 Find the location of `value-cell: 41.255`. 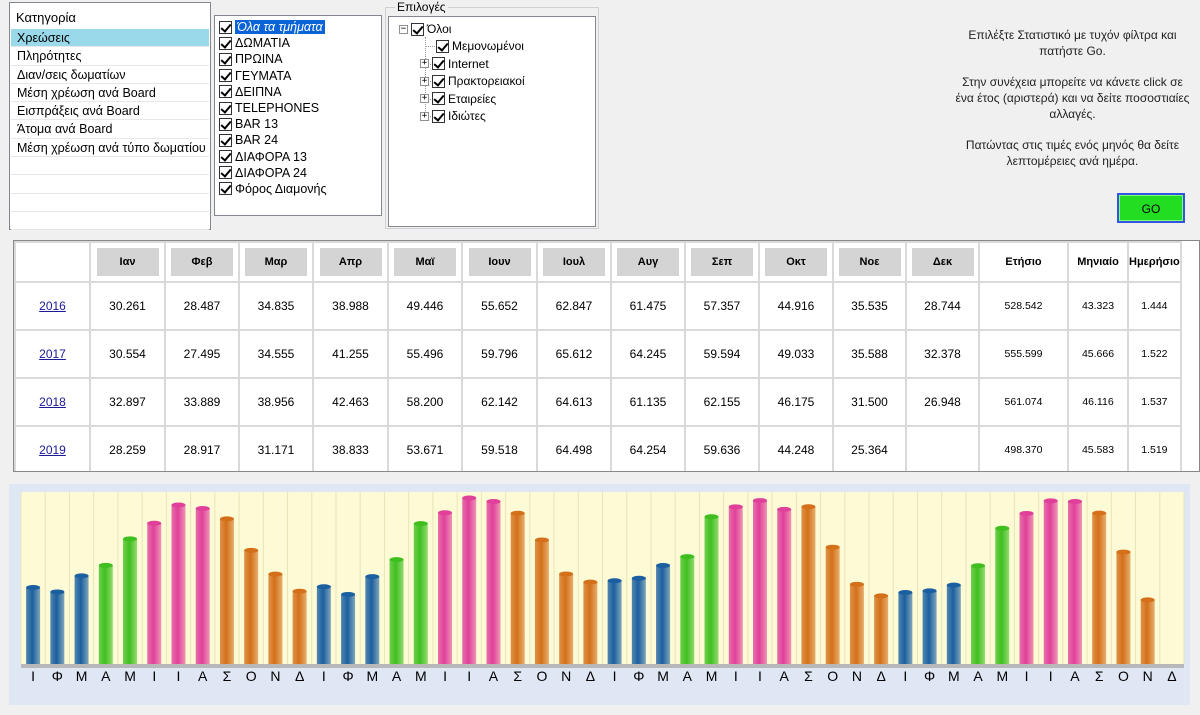

value-cell: 41.255 is located at coordinates (350, 354).